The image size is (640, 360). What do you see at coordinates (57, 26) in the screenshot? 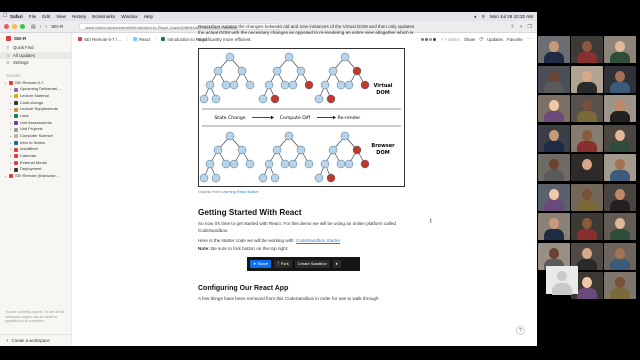
I see `browser-tab-title: SEI-R` at bounding box center [57, 26].